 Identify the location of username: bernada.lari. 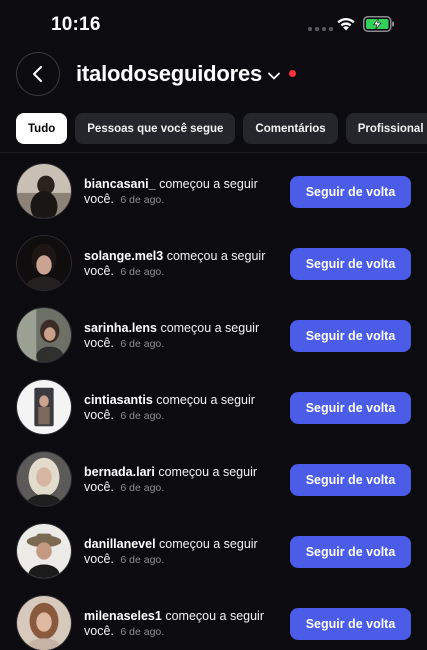
(119, 472).